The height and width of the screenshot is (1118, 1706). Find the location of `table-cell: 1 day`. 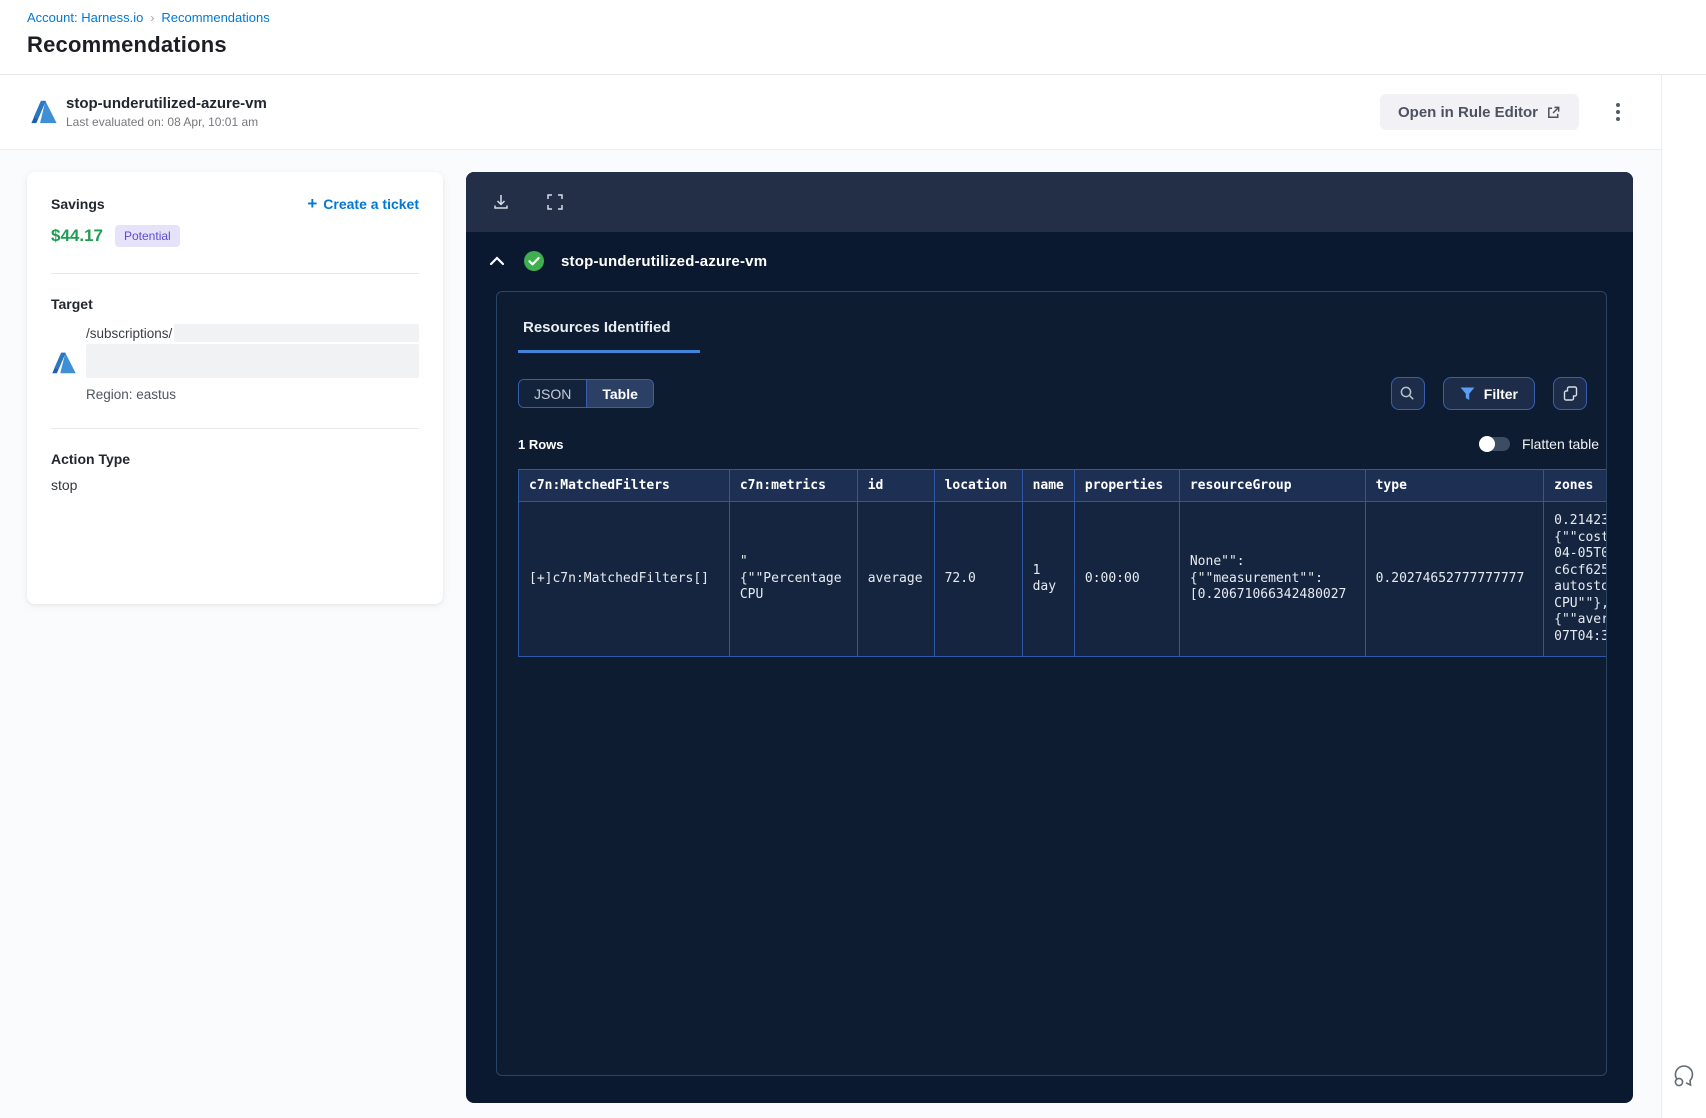

table-cell: 1 day is located at coordinates (1048, 579).